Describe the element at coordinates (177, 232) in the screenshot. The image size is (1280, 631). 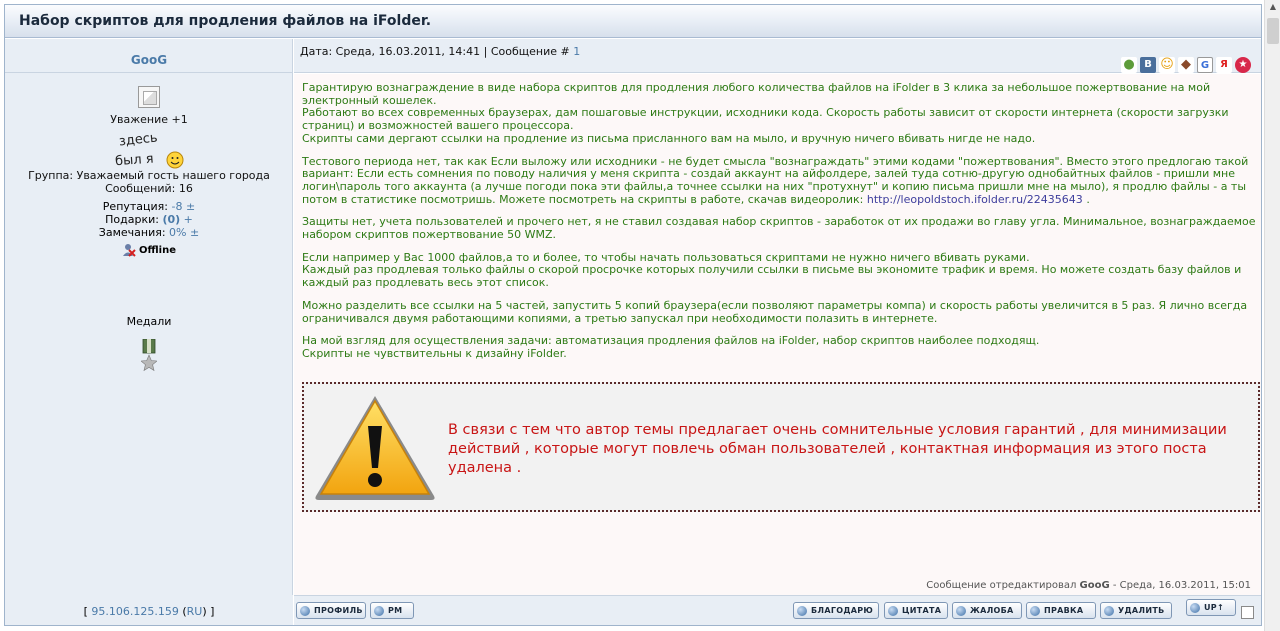
I see `warnings-value: 0%` at that location.